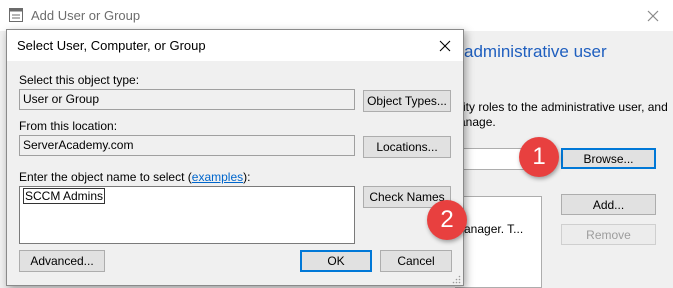 The width and height of the screenshot is (673, 288). What do you see at coordinates (217, 177) in the screenshot?
I see `examples-link: examples` at bounding box center [217, 177].